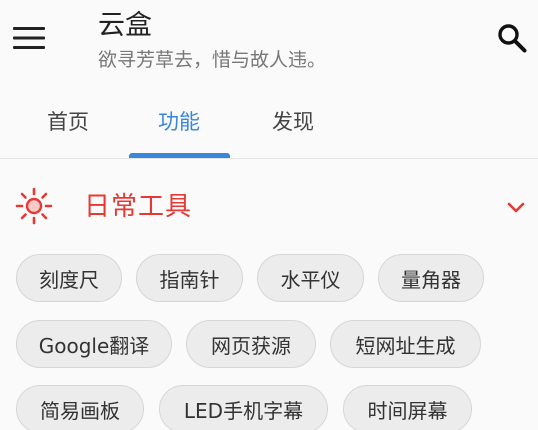 Image resolution: width=538 pixels, height=430 pixels. Describe the element at coordinates (179, 155) in the screenshot. I see `active-tab-indicator` at that location.